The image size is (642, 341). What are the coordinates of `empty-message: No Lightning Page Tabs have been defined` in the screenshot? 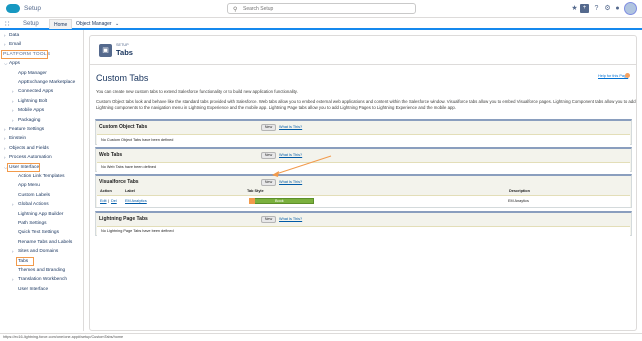 It's located at (137, 231).